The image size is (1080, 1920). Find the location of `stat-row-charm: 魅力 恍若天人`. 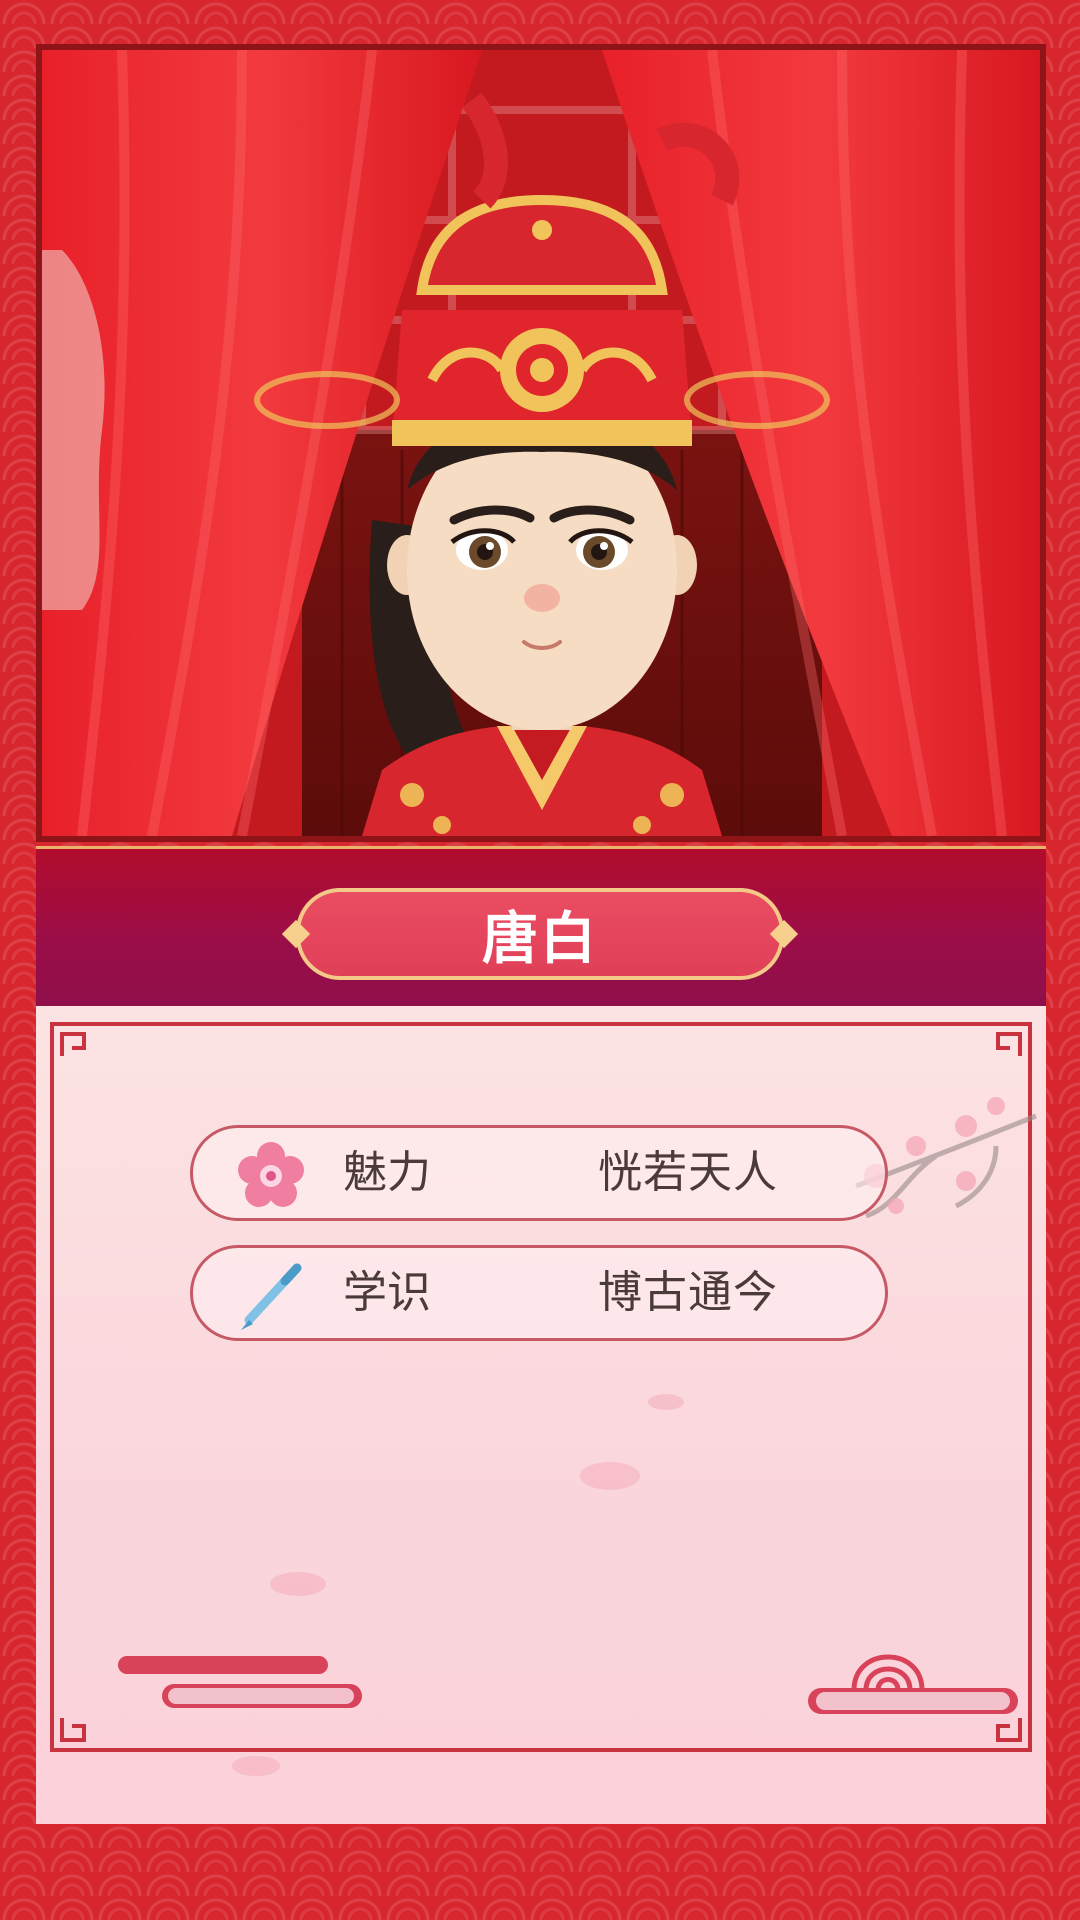

stat-row-charm: 魅力 恍若天人 is located at coordinates (539, 1173).